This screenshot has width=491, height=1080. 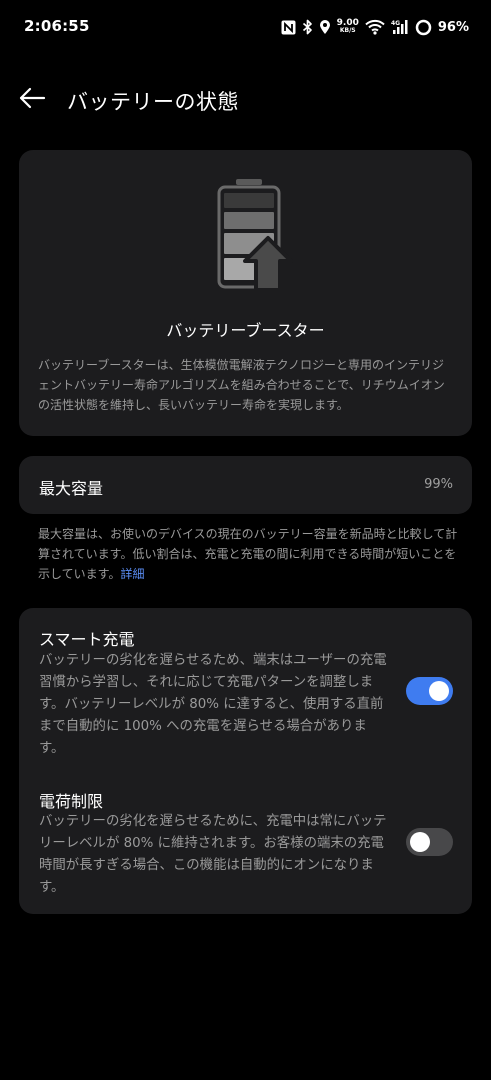 What do you see at coordinates (57, 26) in the screenshot?
I see `status-time: 2:06:55` at bounding box center [57, 26].